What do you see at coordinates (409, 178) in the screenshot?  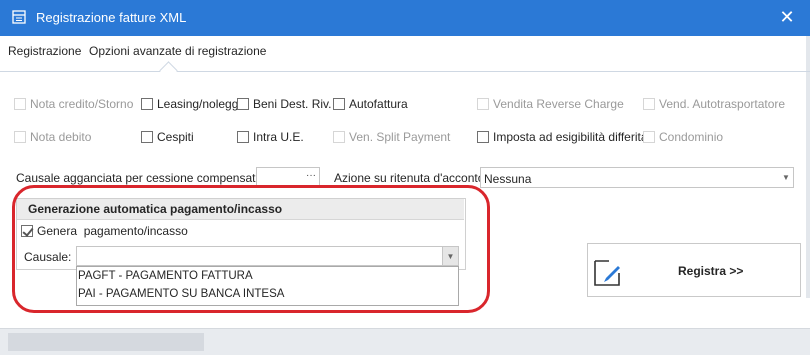 I see `azione-ritenuta-label: Azione su ritenuta d'acconto` at bounding box center [409, 178].